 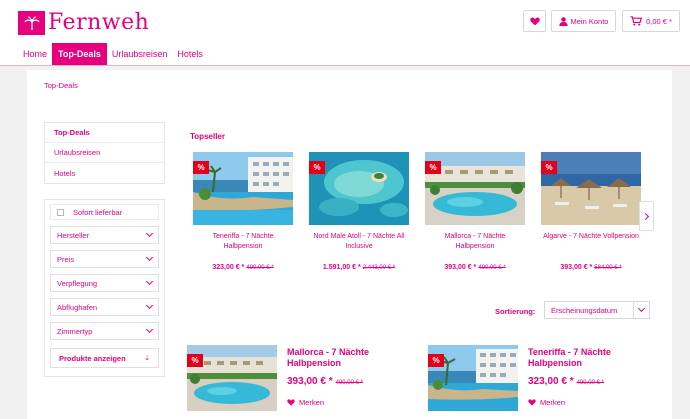 I want to click on nav-item-home: Home, so click(x=35, y=54).